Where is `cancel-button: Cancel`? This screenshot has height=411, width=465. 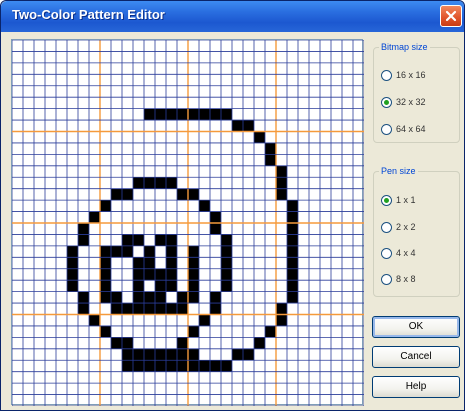
cancel-button: Cancel is located at coordinates (416, 357).